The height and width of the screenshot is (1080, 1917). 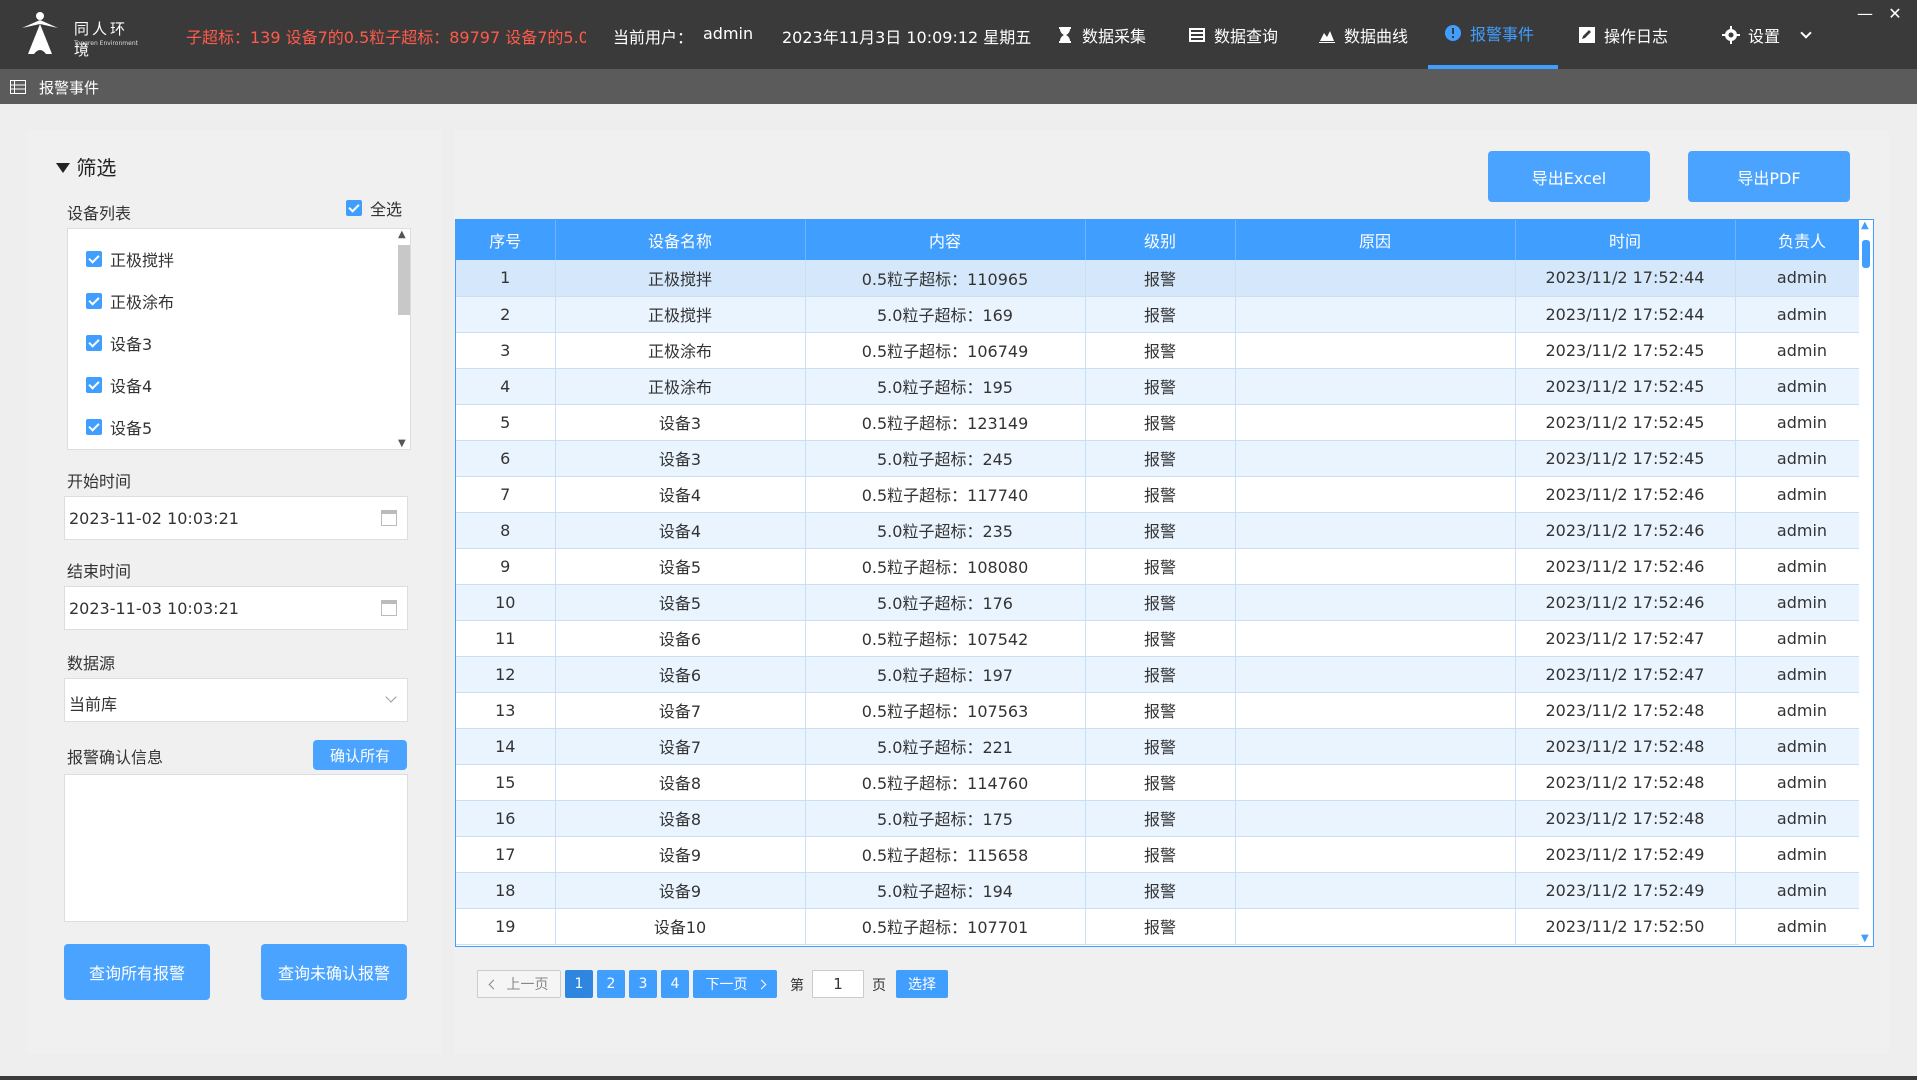 What do you see at coordinates (1766, 34) in the screenshot?
I see `nav-settings: 设置` at bounding box center [1766, 34].